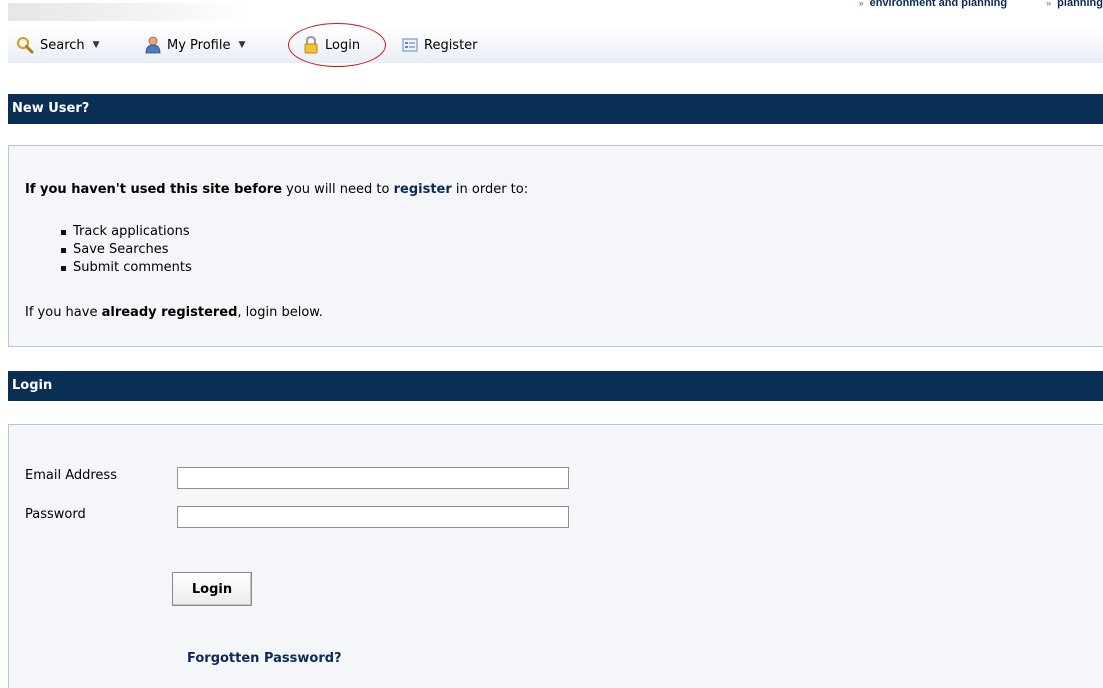  What do you see at coordinates (451, 45) in the screenshot?
I see `register-label: Register` at bounding box center [451, 45].